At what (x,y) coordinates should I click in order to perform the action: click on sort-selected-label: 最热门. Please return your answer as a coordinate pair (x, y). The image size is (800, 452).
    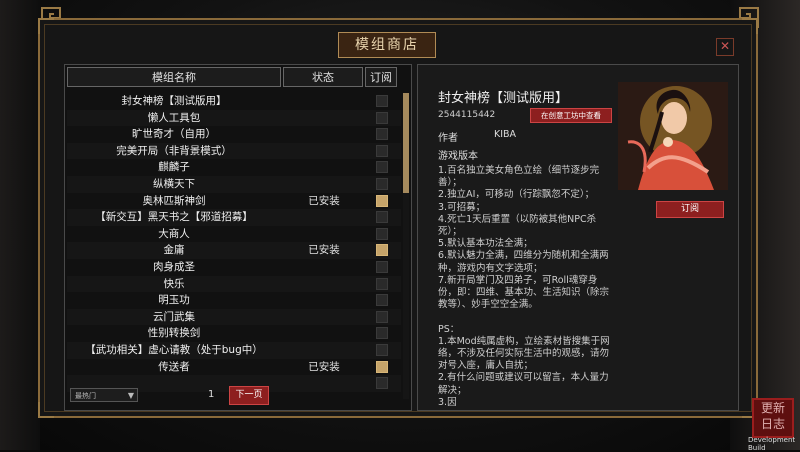
    Looking at the image, I should click on (85, 396).